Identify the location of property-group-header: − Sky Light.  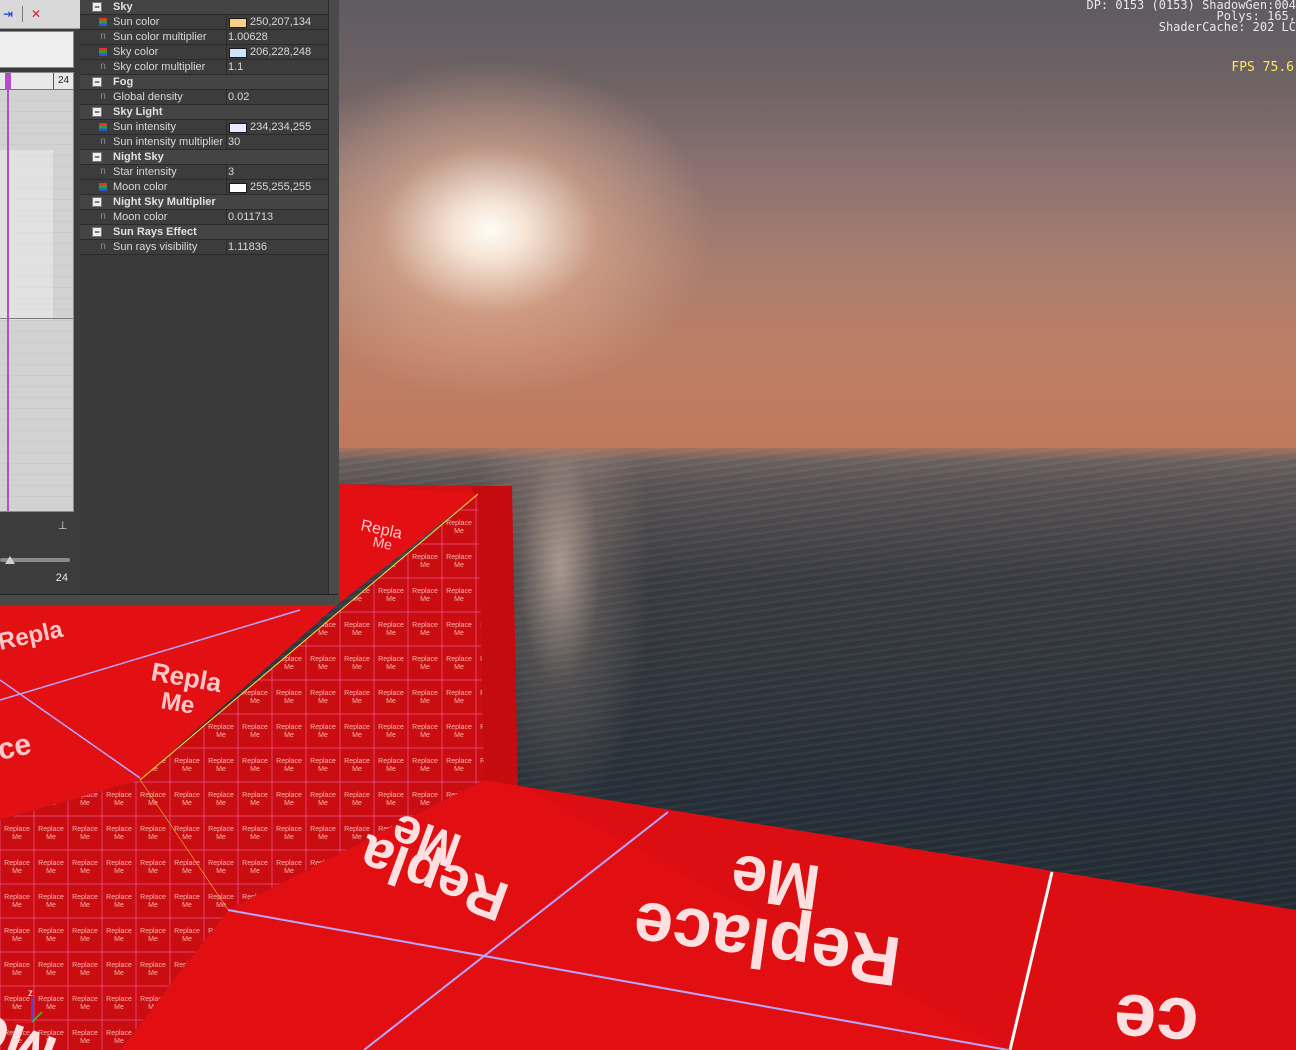
(204, 112).